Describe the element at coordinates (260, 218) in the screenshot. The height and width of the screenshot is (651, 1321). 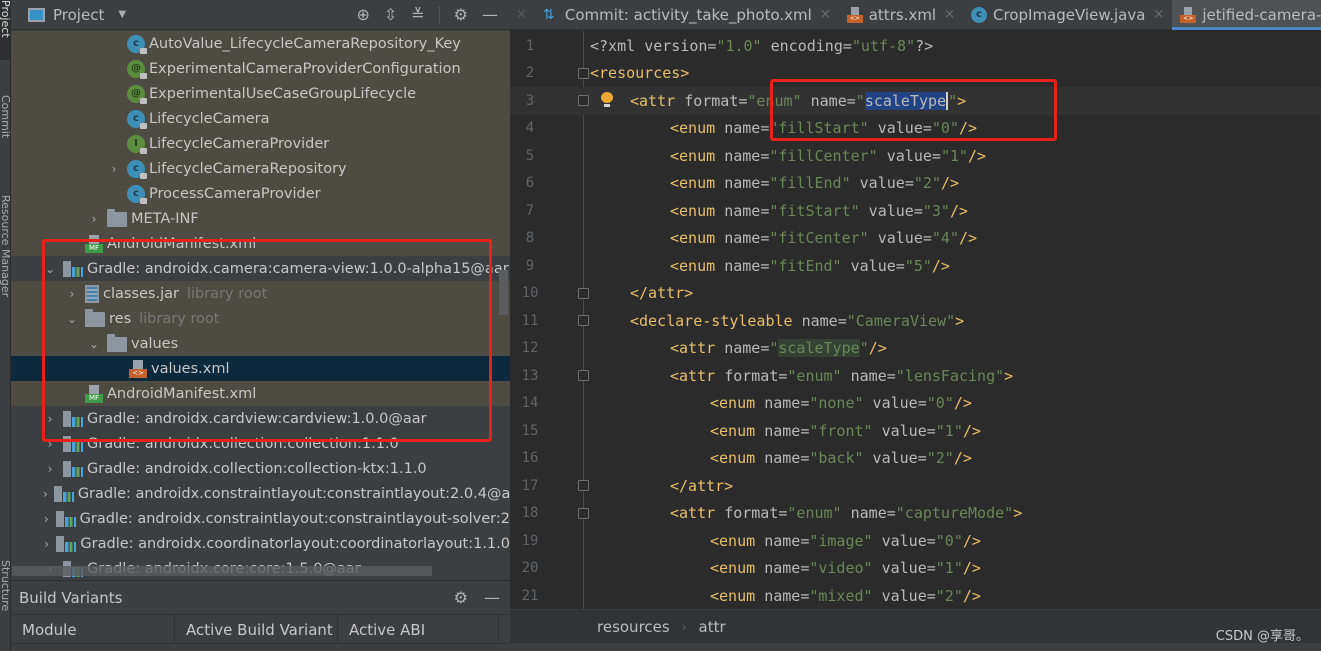
I see `tree-item: › META-INF` at that location.